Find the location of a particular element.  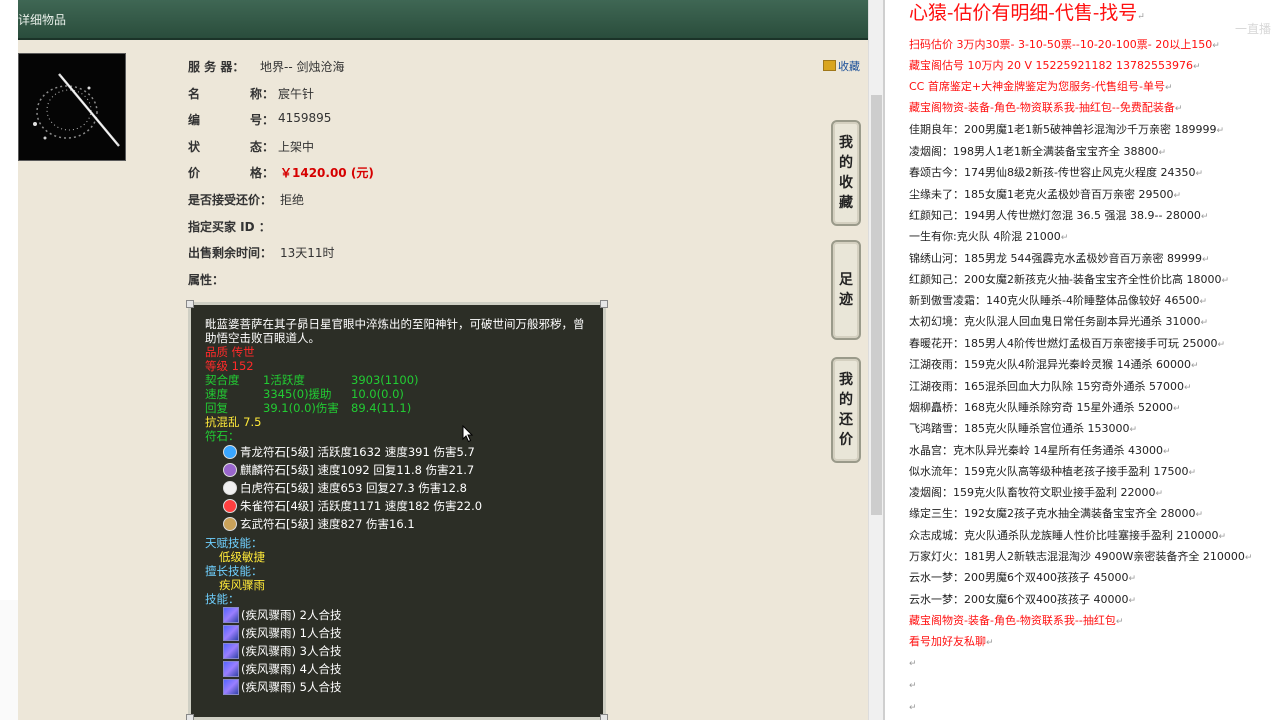

notepad-line-text: 缘定三生：192女魔2孩子克水抽全满装备宝宝齐全 28000 is located at coordinates (1052, 513).